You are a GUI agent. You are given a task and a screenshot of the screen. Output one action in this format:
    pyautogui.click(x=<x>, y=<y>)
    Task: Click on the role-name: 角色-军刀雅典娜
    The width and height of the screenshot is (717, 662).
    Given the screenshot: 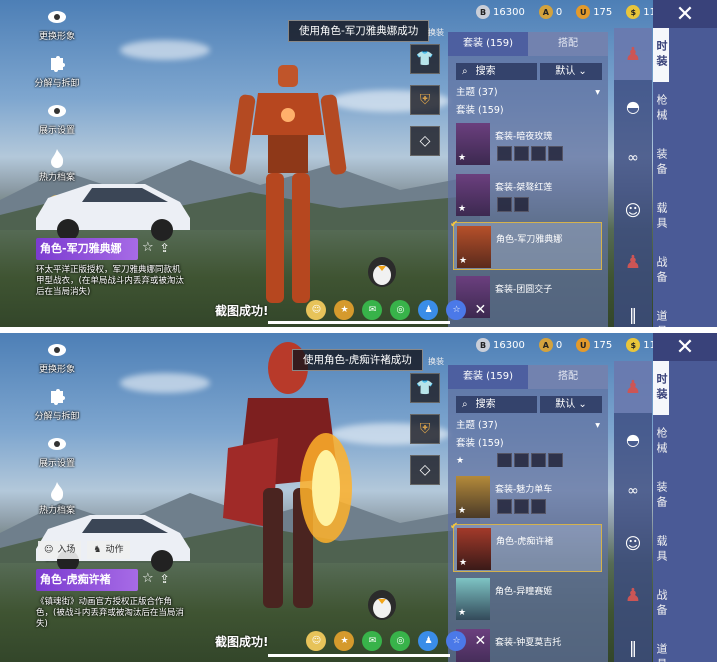 What is the action you would take?
    pyautogui.click(x=87, y=249)
    